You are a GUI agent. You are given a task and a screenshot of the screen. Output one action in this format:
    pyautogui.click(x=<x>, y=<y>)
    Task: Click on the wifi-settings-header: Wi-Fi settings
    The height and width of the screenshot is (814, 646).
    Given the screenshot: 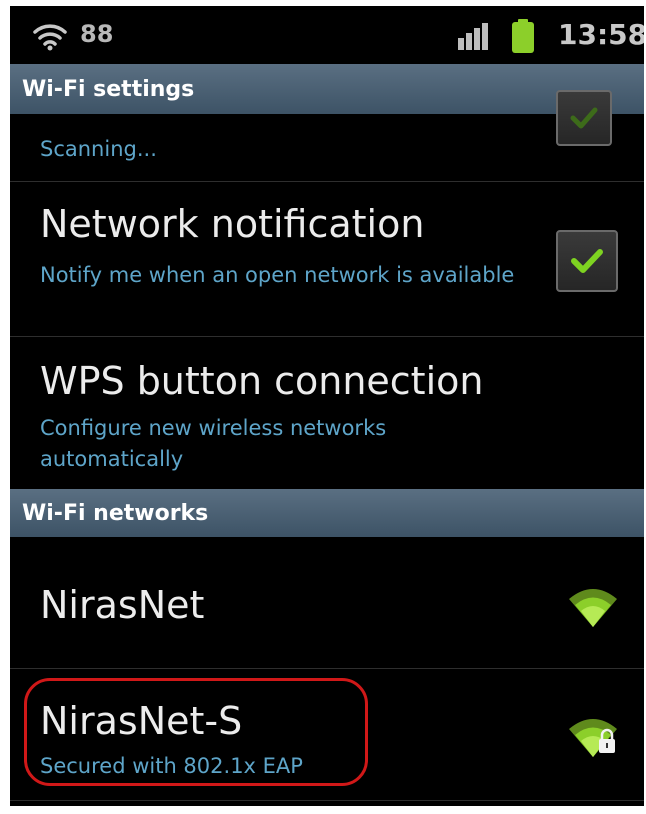 What is the action you would take?
    pyautogui.click(x=327, y=89)
    